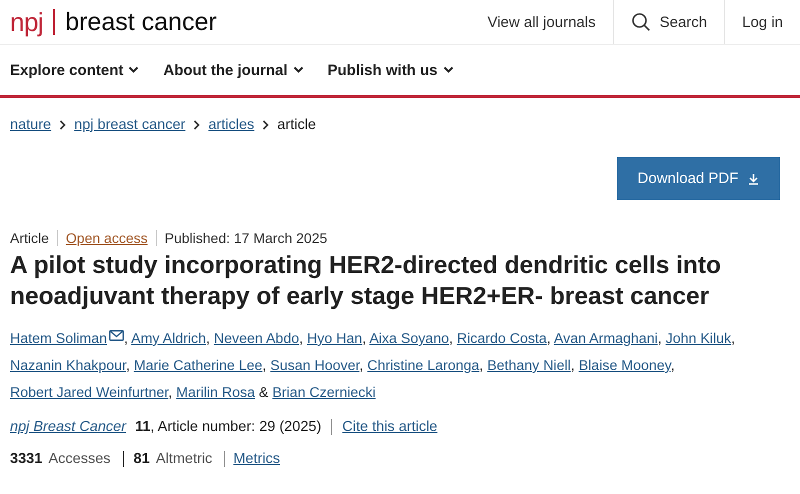  I want to click on journal-link: npj Breast Cancer, so click(68, 427).